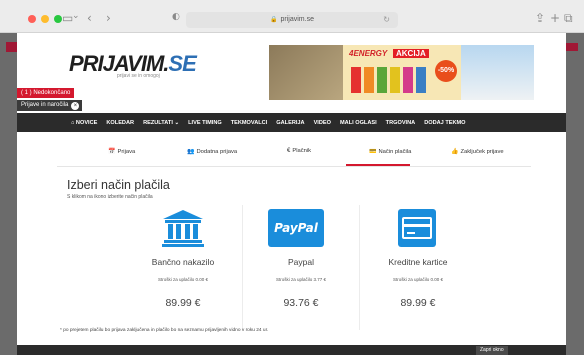  I want to click on nav-item-gallery: GALERIJA, so click(290, 123).